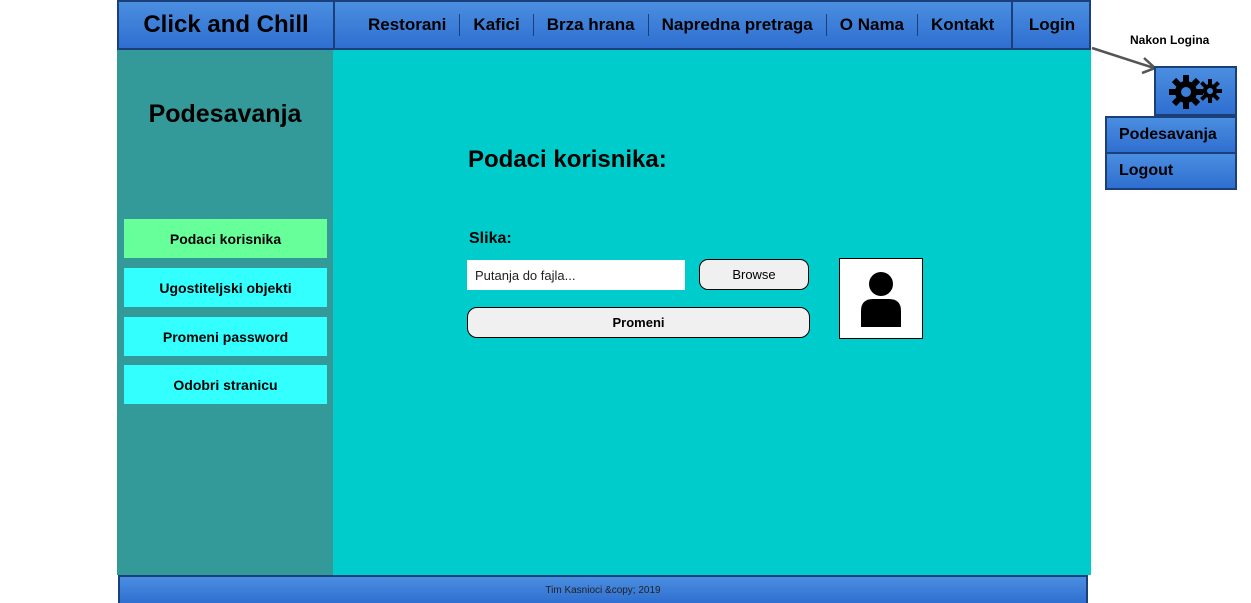 Image resolution: width=1251 pixels, height=603 pixels. Describe the element at coordinates (495, 25) in the screenshot. I see `nav-kafici: Kafici` at that location.